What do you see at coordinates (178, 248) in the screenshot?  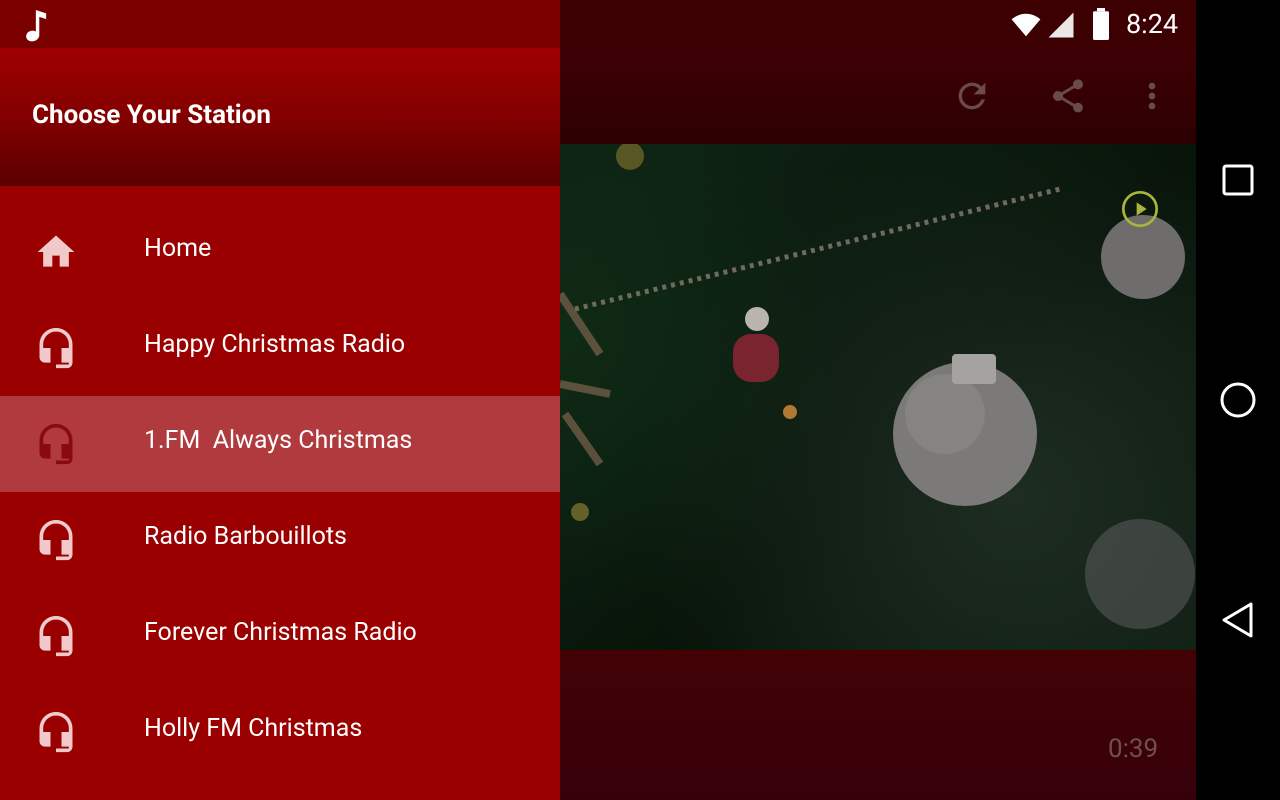 I see `menu-item-label: Home` at bounding box center [178, 248].